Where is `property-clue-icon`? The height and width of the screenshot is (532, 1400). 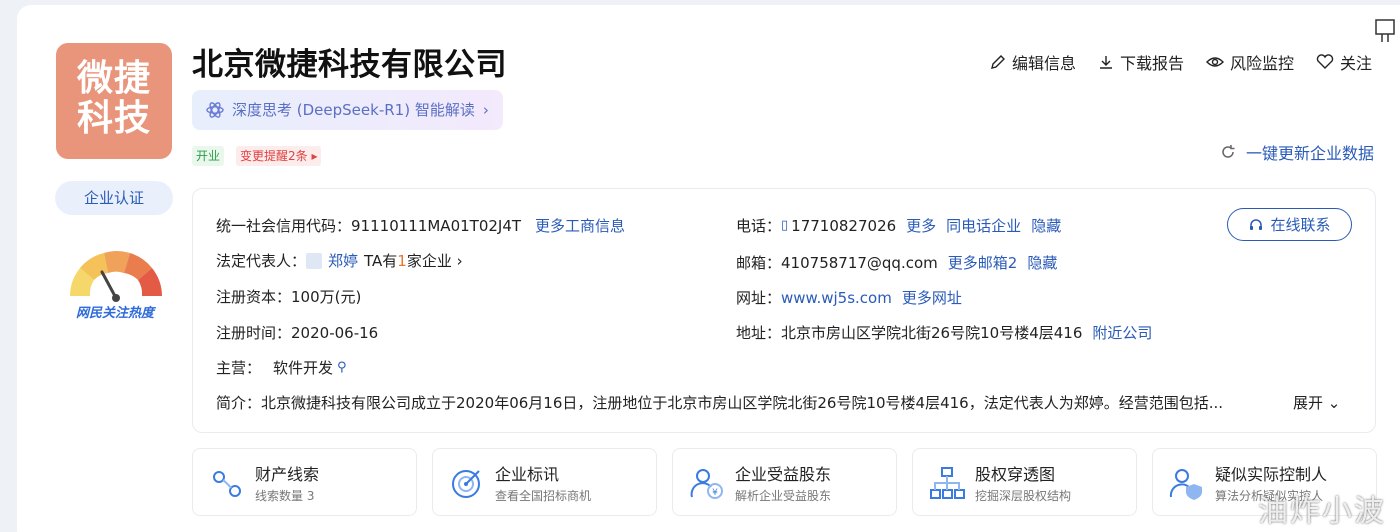
property-clue-icon is located at coordinates (227, 484).